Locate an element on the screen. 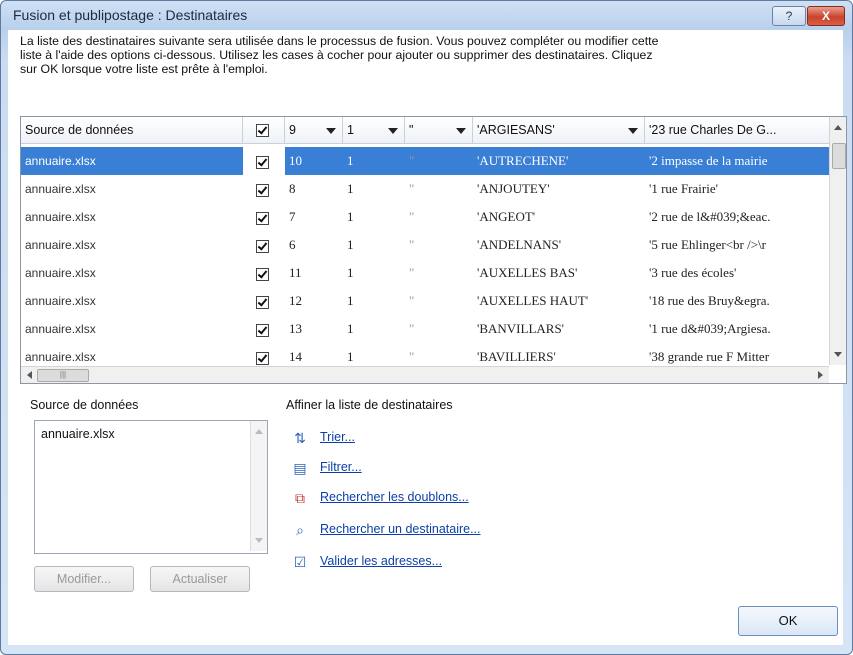 The width and height of the screenshot is (853, 655). cell-commune: 'AUTRECHENE' is located at coordinates (559, 161).